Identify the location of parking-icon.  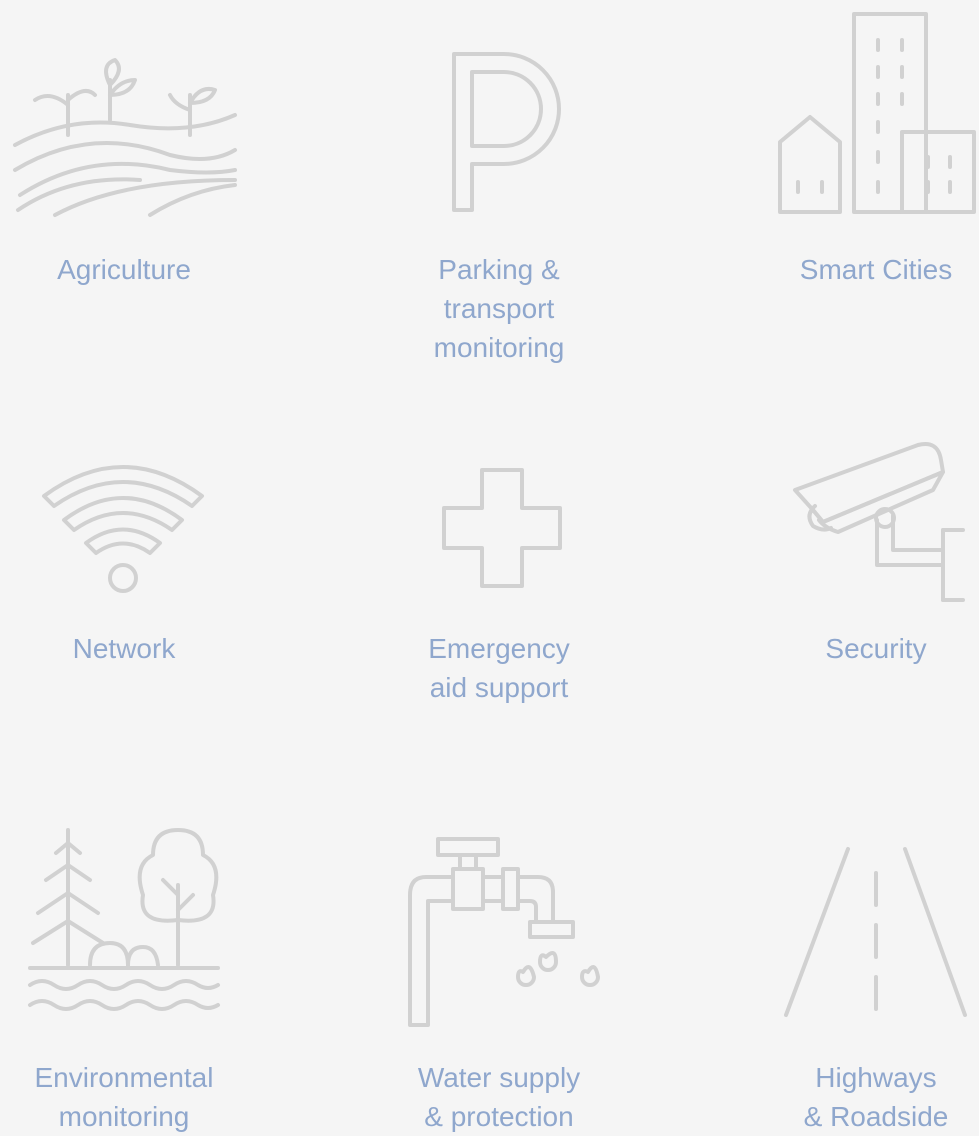
(511, 132).